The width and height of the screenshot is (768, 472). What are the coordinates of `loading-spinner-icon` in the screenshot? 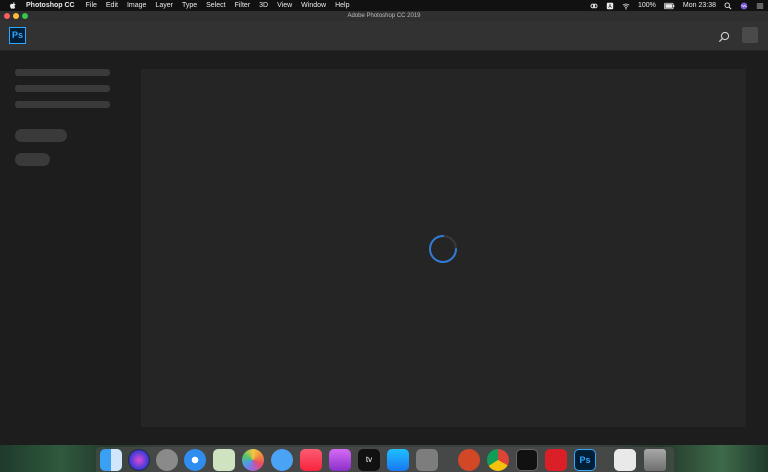 It's located at (443, 249).